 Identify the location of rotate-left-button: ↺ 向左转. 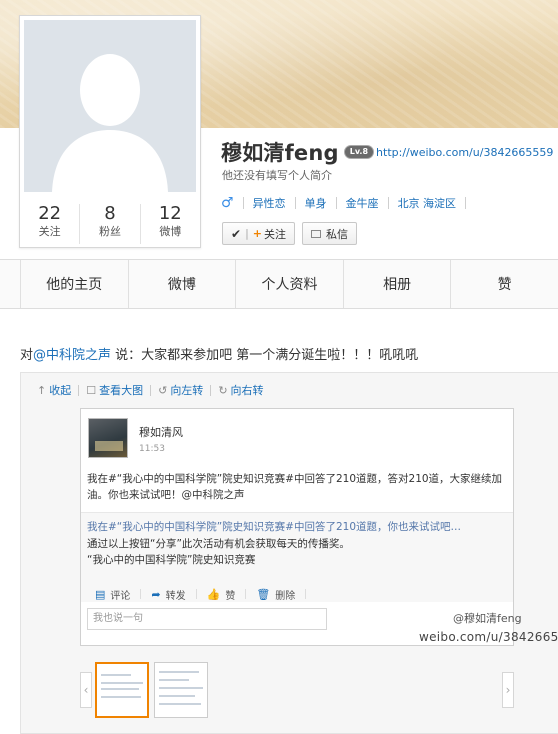
(180, 390).